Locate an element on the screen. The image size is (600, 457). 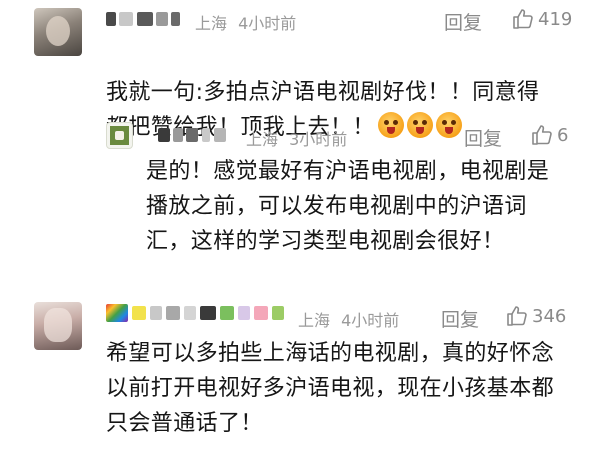
like-count: 346 is located at coordinates (549, 316).